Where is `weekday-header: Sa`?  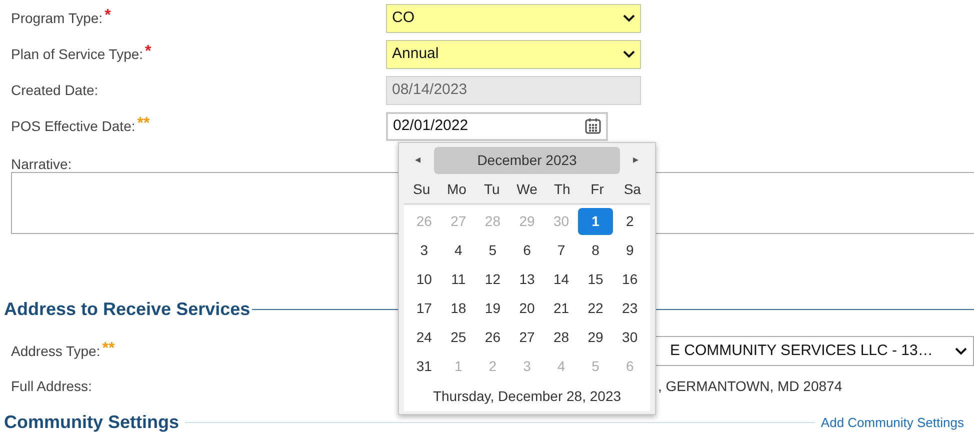 weekday-header: Sa is located at coordinates (632, 189).